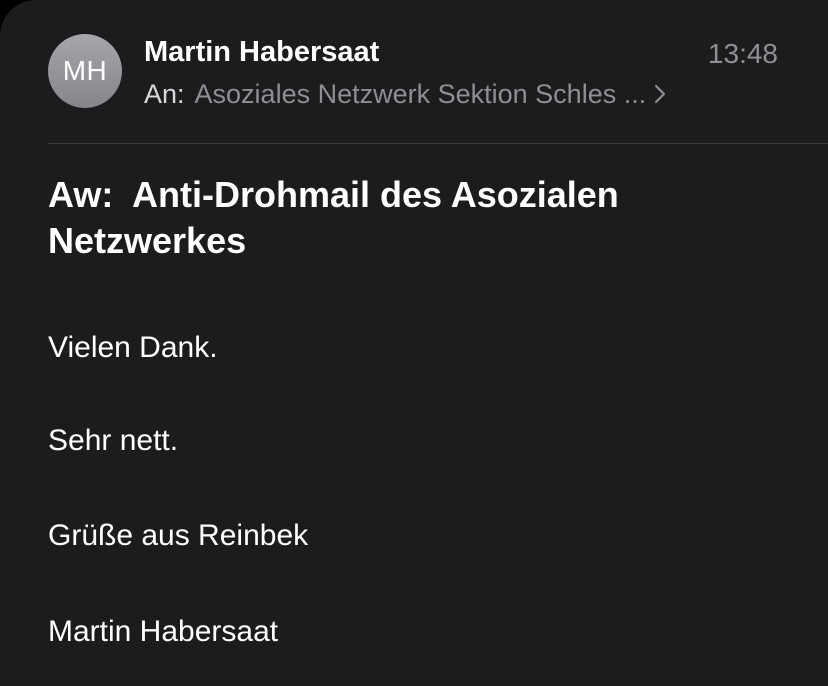 This screenshot has width=828, height=686. I want to click on body-line-greeting: Grüße aus Reinbek, so click(178, 535).